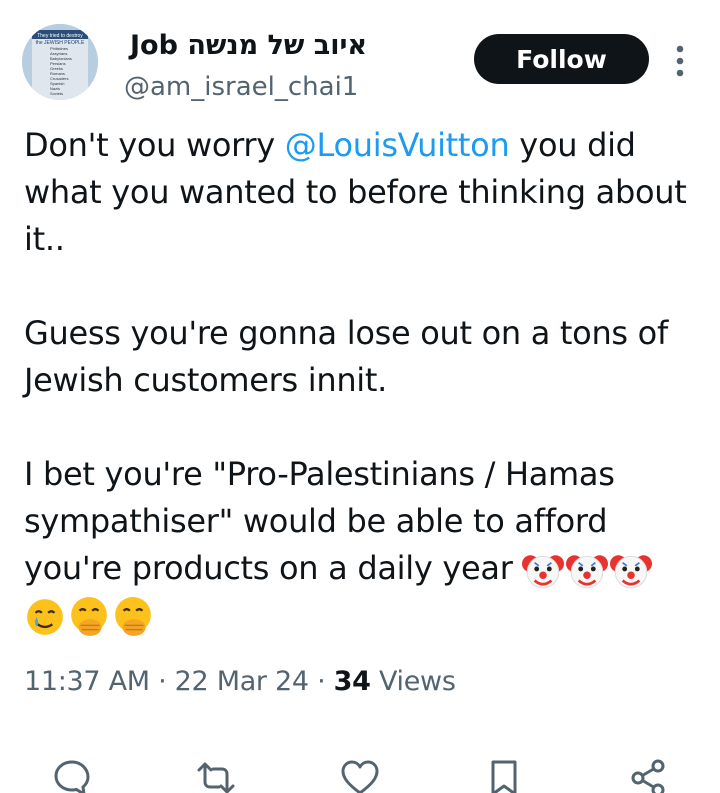  I want to click on action-bar, so click(360, 770).